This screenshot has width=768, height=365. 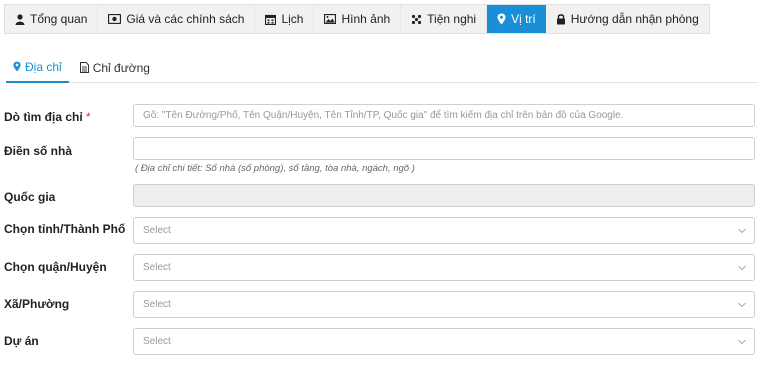 I want to click on tab-checkin-guide: Hướng dẫn nhận phòng, so click(x=627, y=19).